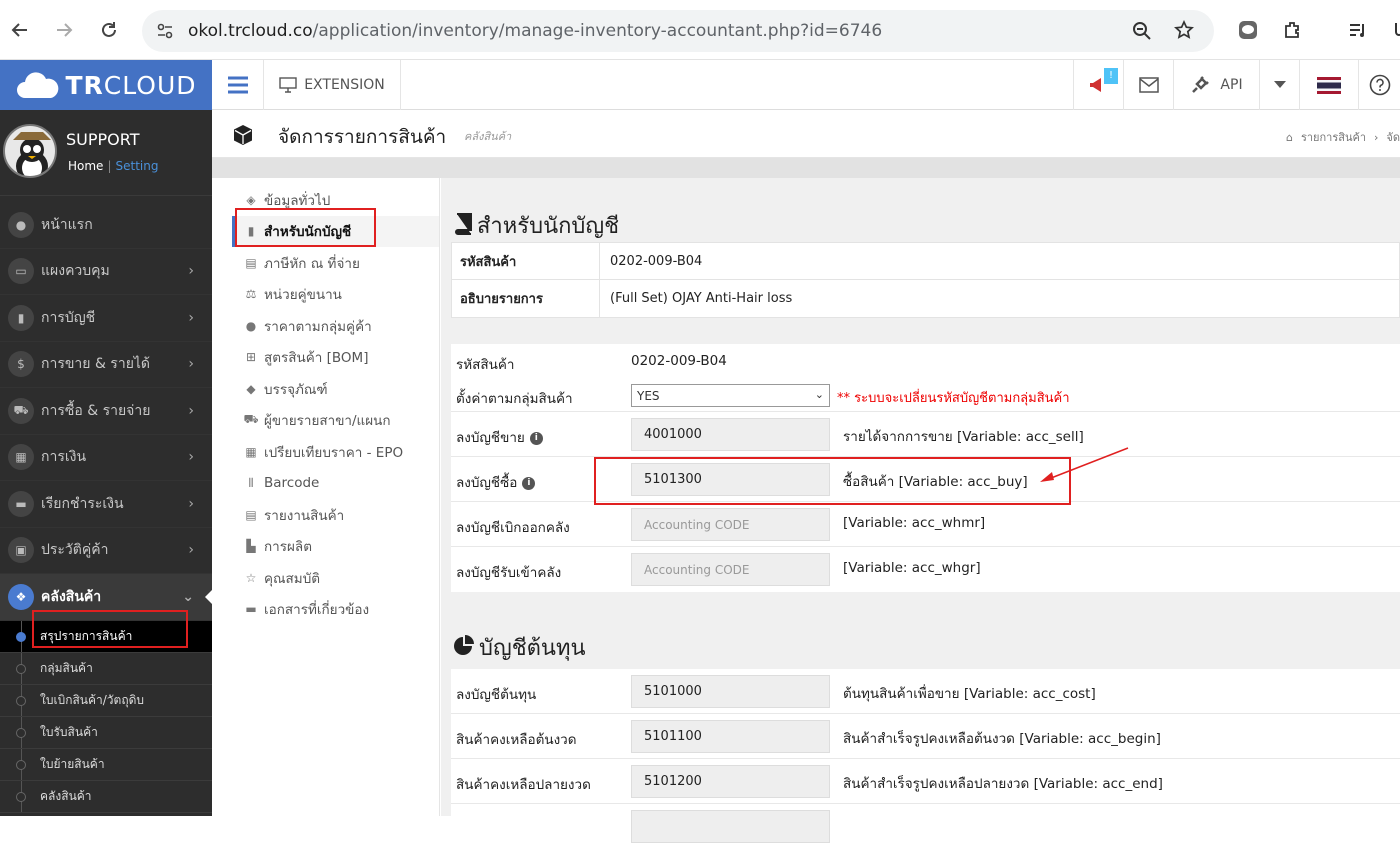 This screenshot has height=849, width=1400. What do you see at coordinates (519, 647) in the screenshot?
I see `section-title-cost: บัญชีต้นทุน` at bounding box center [519, 647].